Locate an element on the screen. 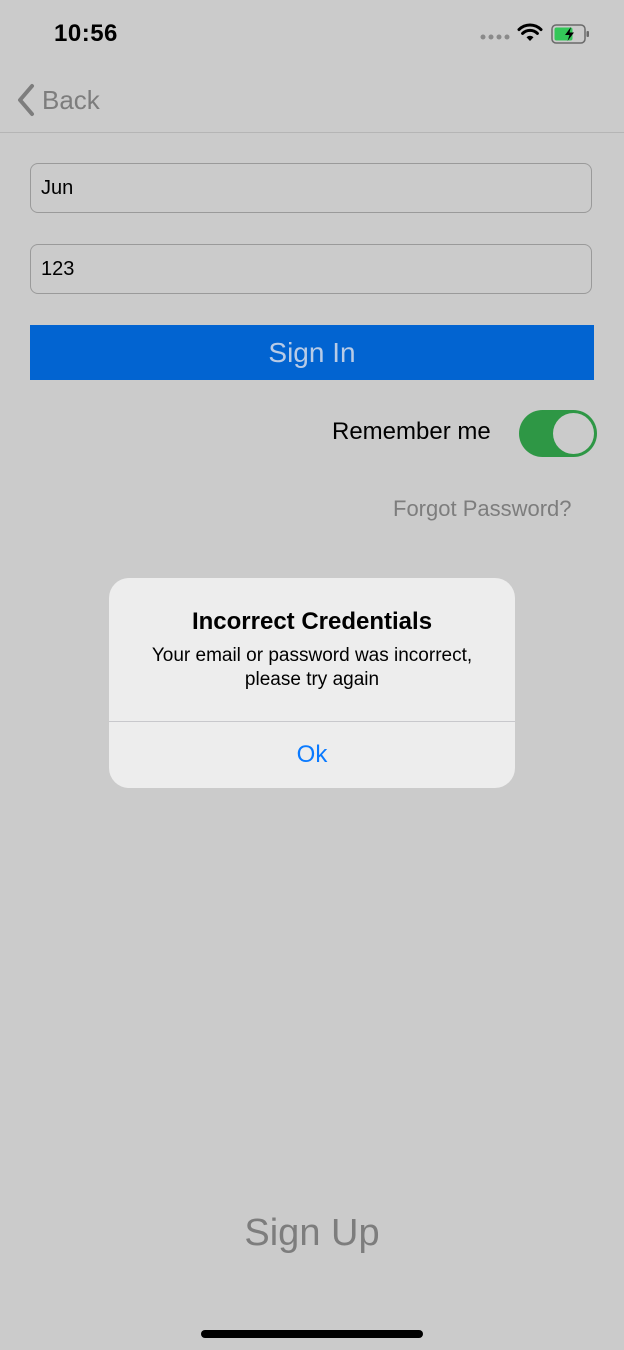 The height and width of the screenshot is (1350, 624). back-label: Back is located at coordinates (71, 99).